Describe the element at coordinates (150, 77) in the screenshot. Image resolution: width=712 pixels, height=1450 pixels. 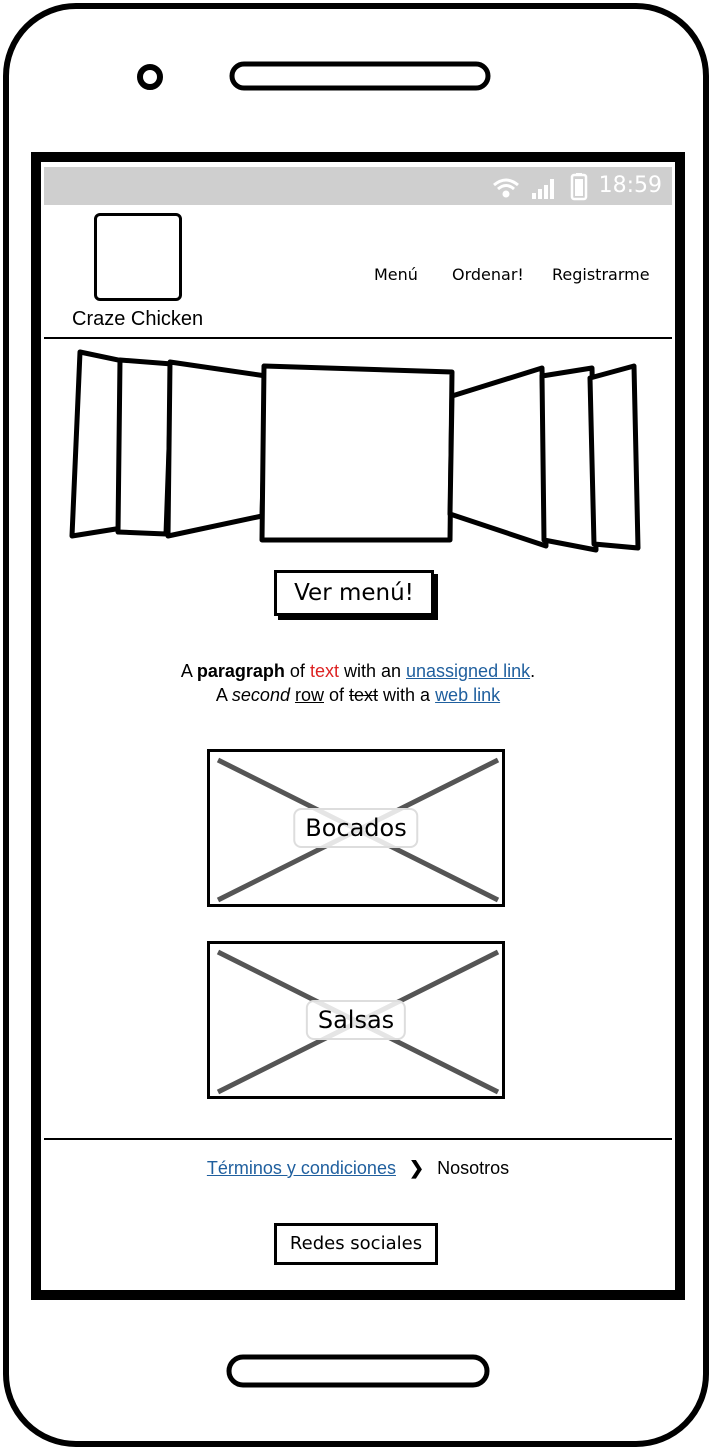
I see `camera-icon` at that location.